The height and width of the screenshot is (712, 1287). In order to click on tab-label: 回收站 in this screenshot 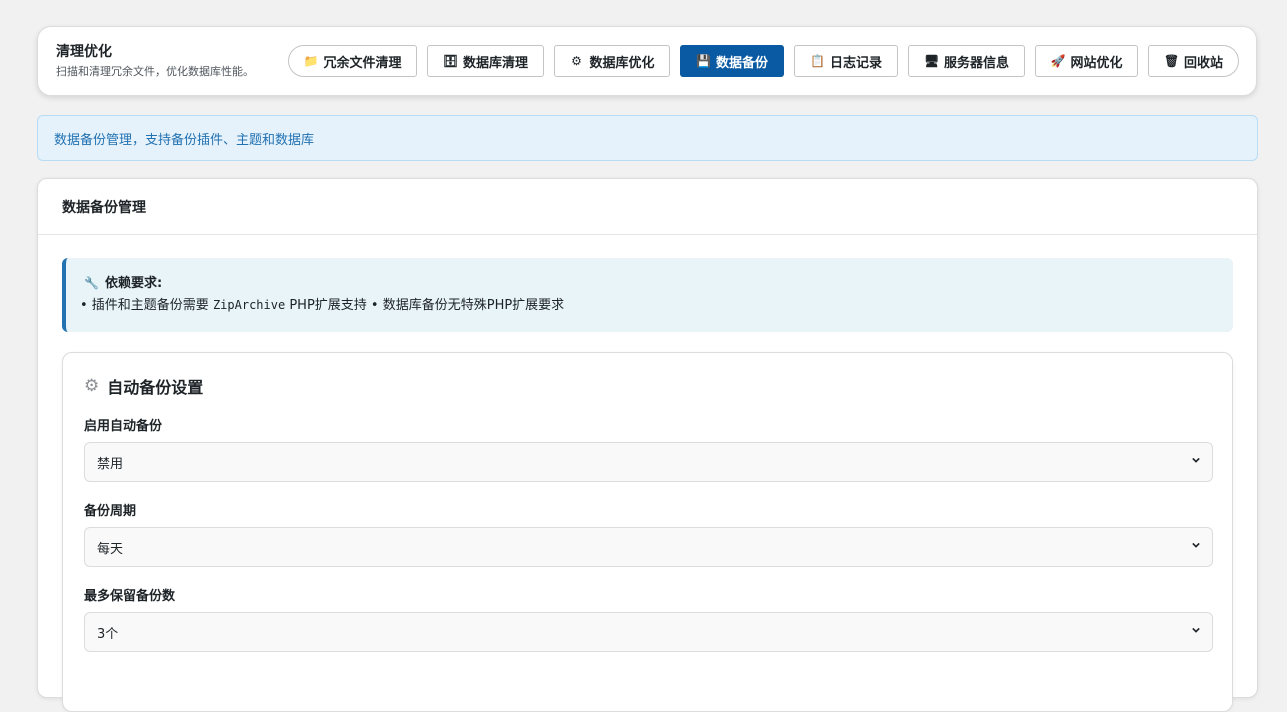, I will do `click(1203, 63)`.